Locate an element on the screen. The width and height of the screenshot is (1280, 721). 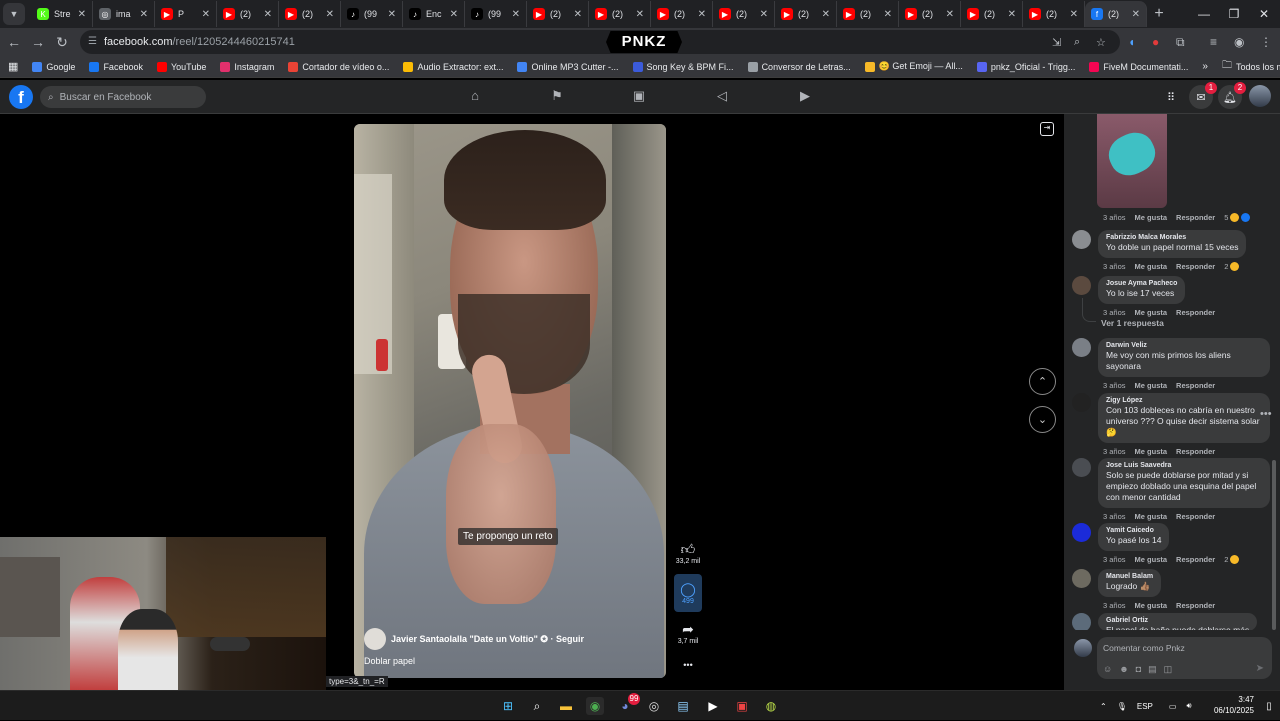
forward-icon: → is located at coordinates (38, 42).